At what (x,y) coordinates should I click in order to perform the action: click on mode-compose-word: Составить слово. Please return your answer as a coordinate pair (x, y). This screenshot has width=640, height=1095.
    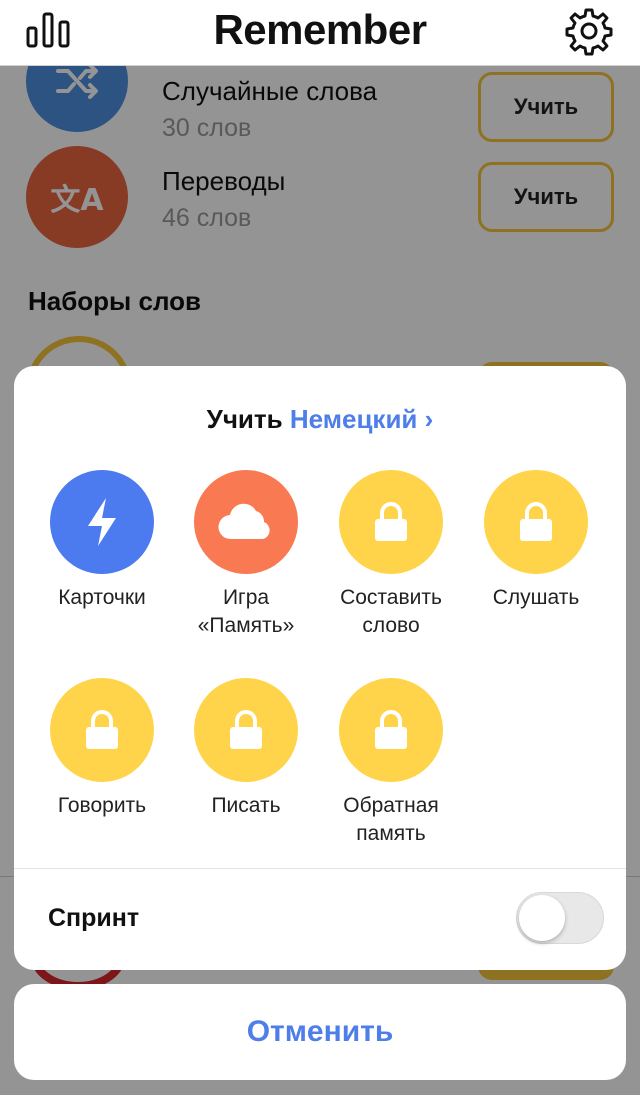
    Looking at the image, I should click on (391, 555).